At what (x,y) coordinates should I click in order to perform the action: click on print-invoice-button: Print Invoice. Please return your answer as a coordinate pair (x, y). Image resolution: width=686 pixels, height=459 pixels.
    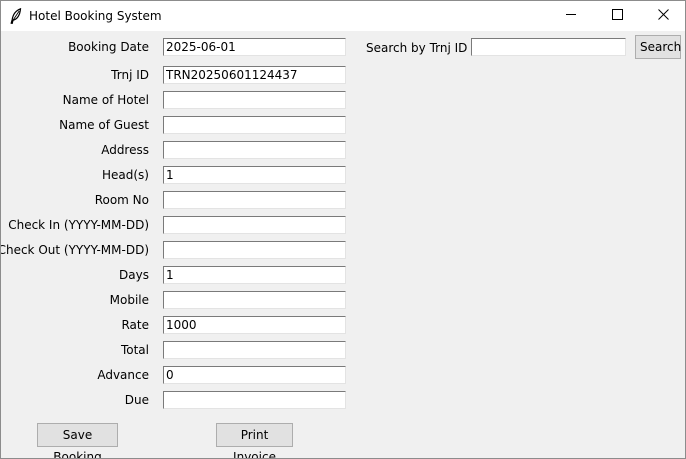
    Looking at the image, I should click on (254, 440).